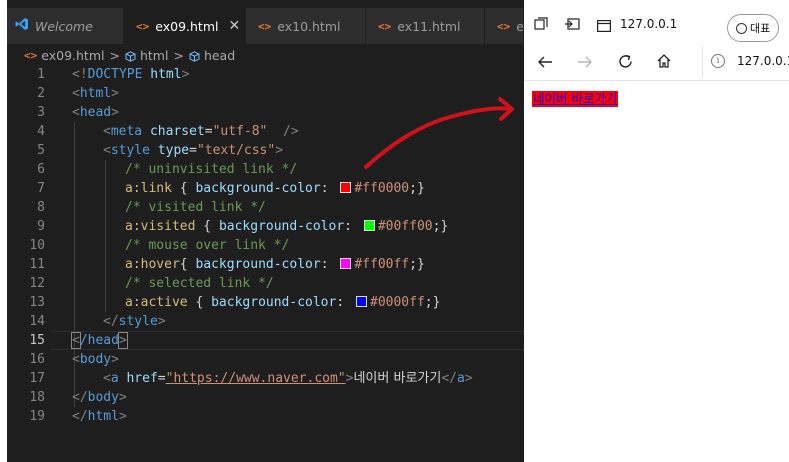 The width and height of the screenshot is (789, 462). Describe the element at coordinates (545, 64) in the screenshot. I see `back-arrow-icon` at that location.